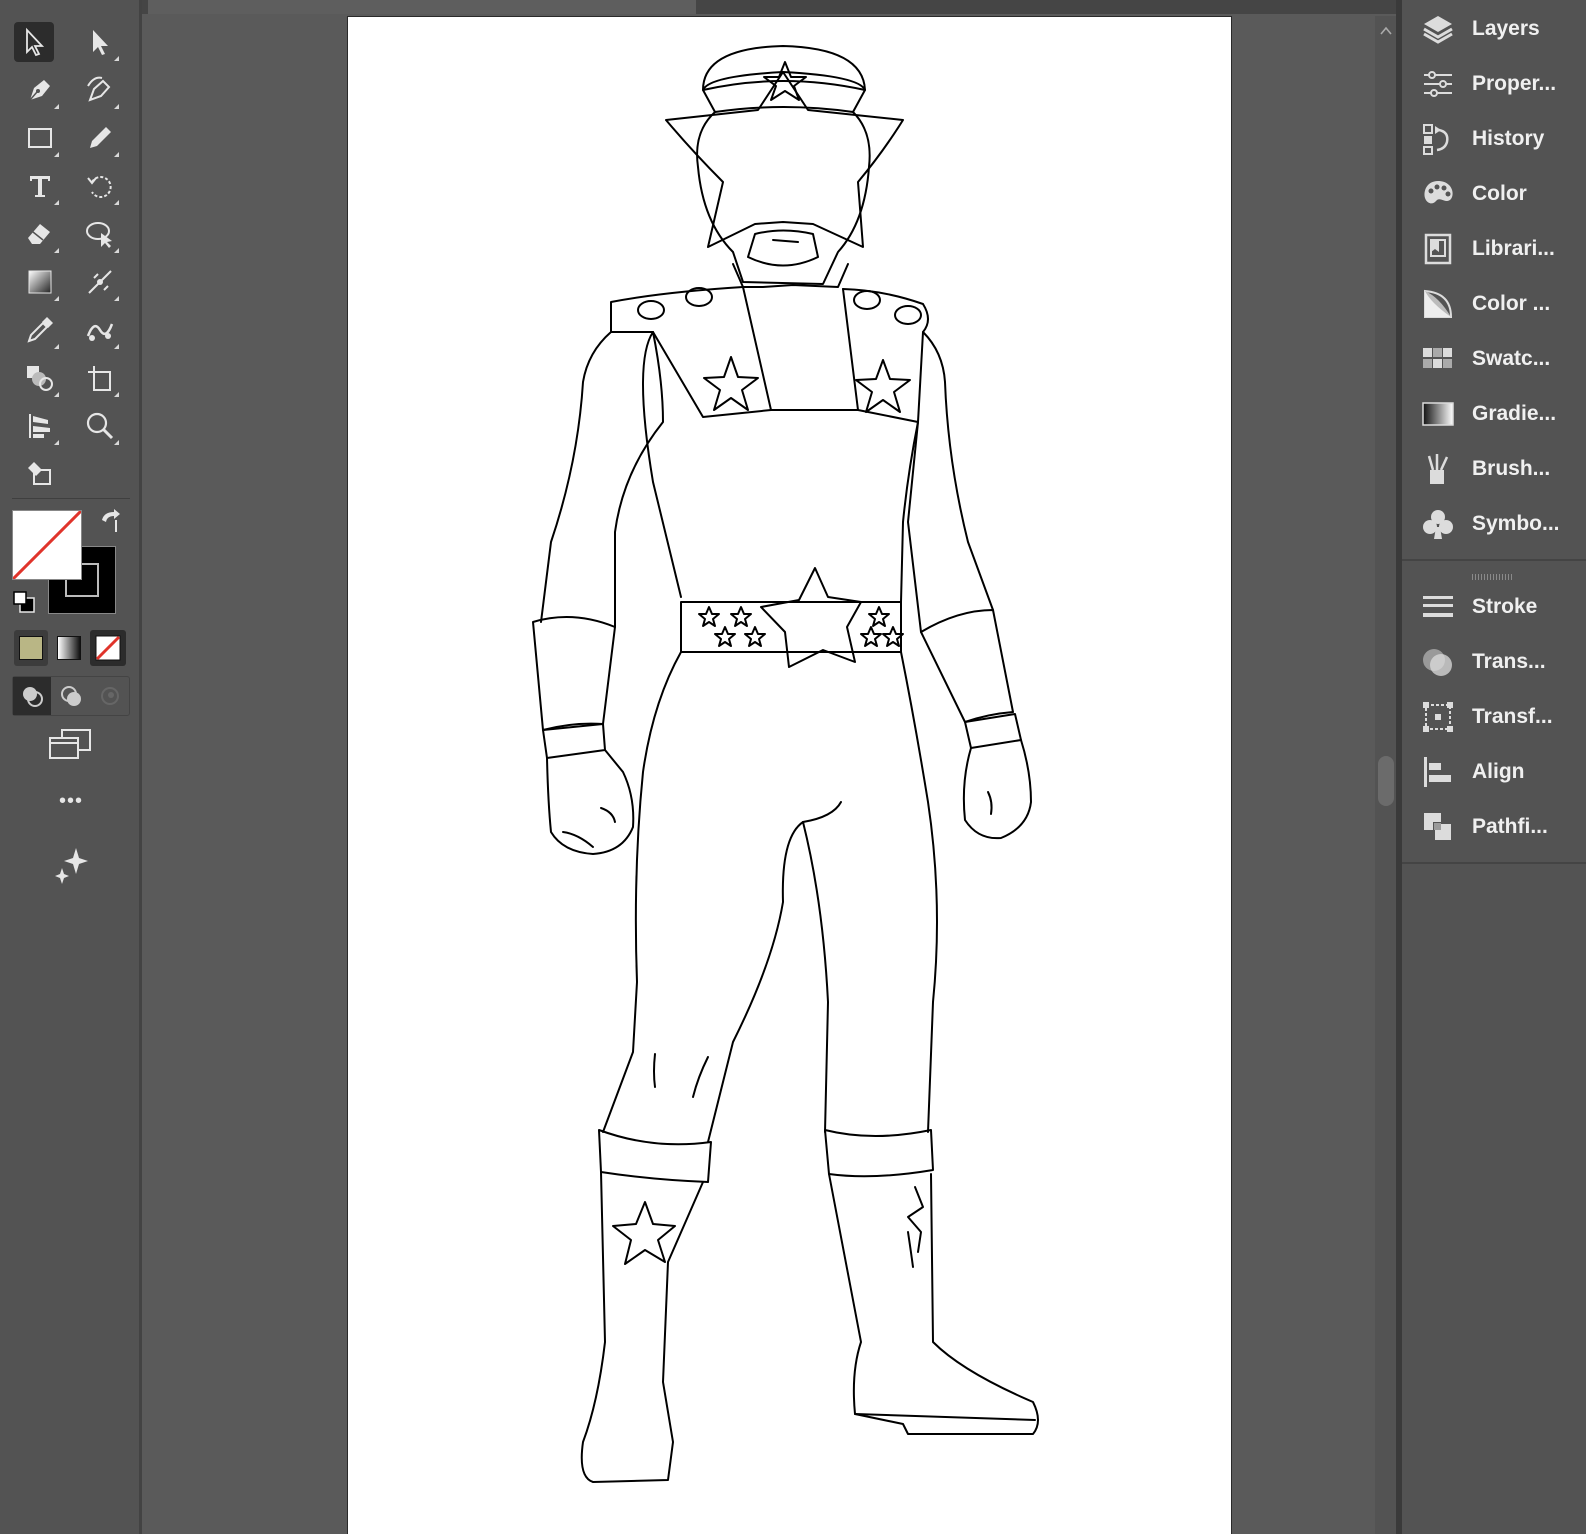  I want to click on eyedropper-icon, so click(40, 330).